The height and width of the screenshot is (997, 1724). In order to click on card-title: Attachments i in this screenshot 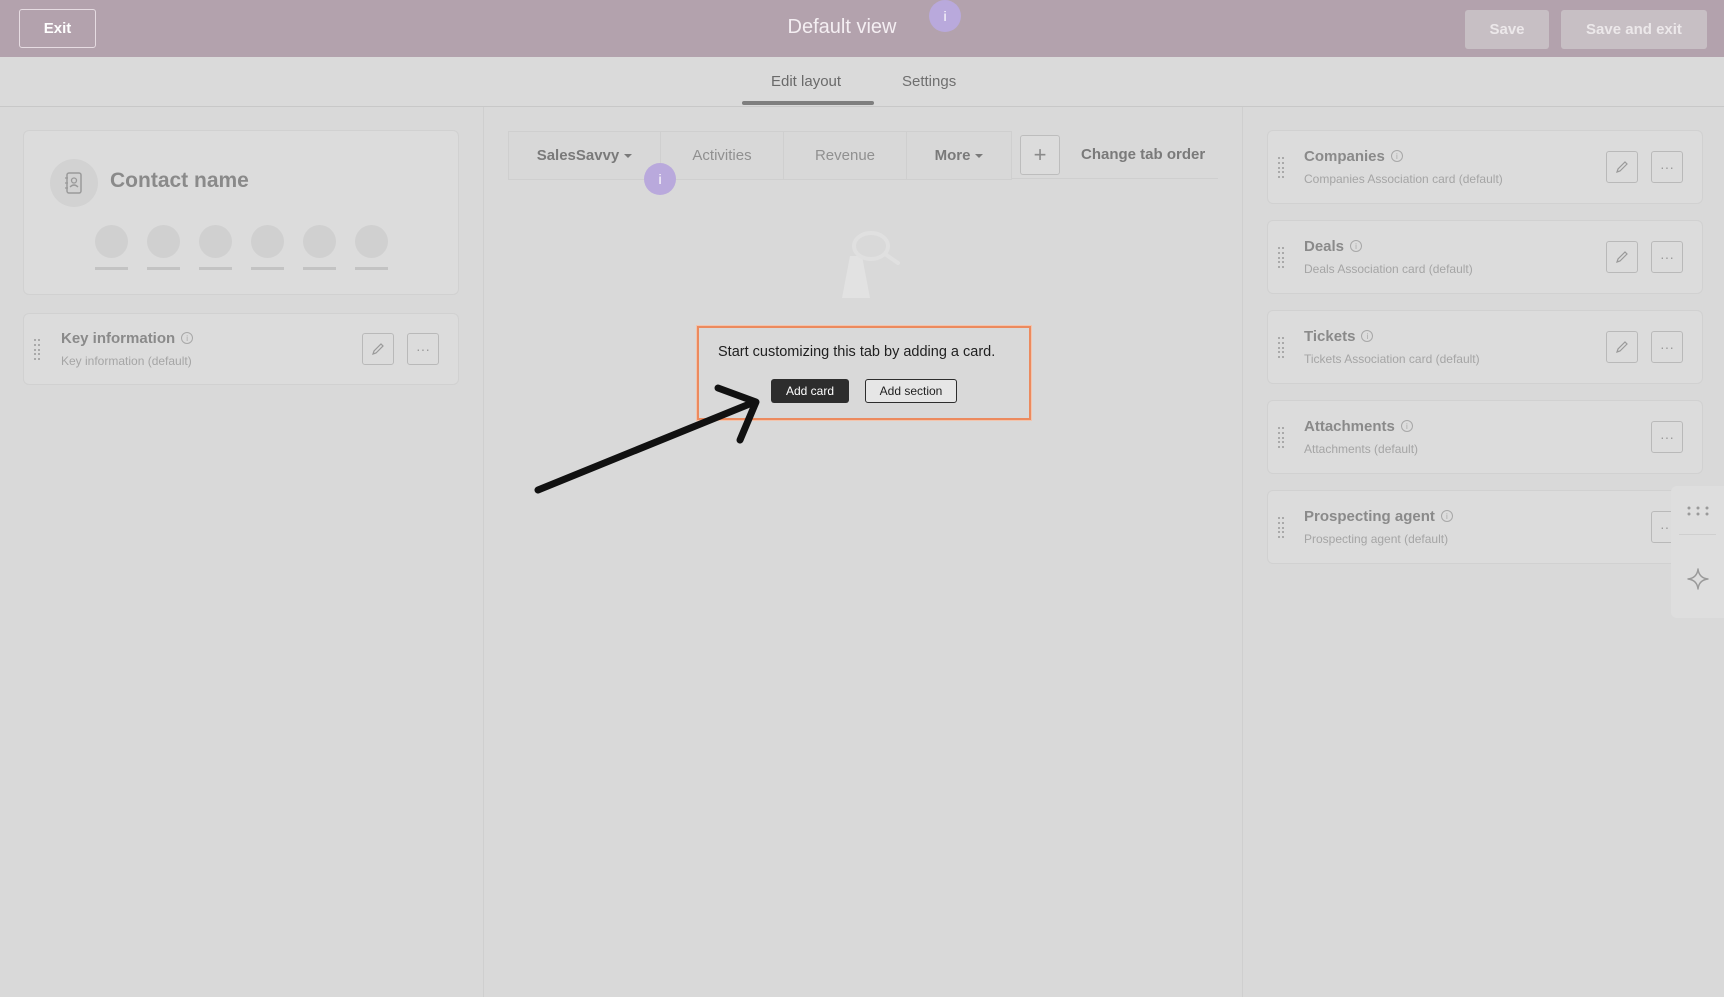, I will do `click(1358, 426)`.